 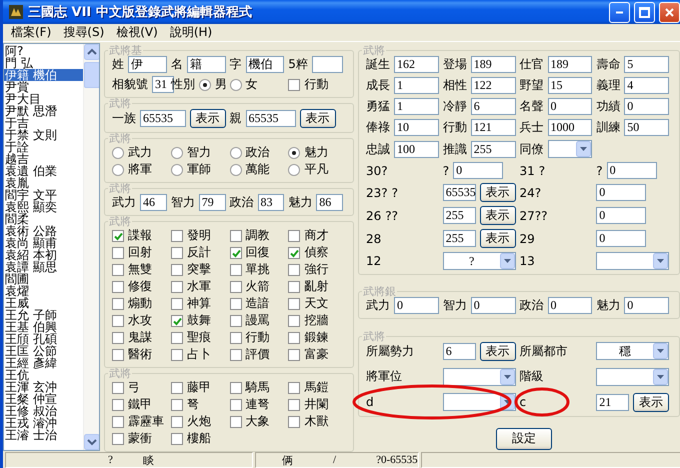 What do you see at coordinates (493, 127) in the screenshot?
I see `text-field: 121` at bounding box center [493, 127].